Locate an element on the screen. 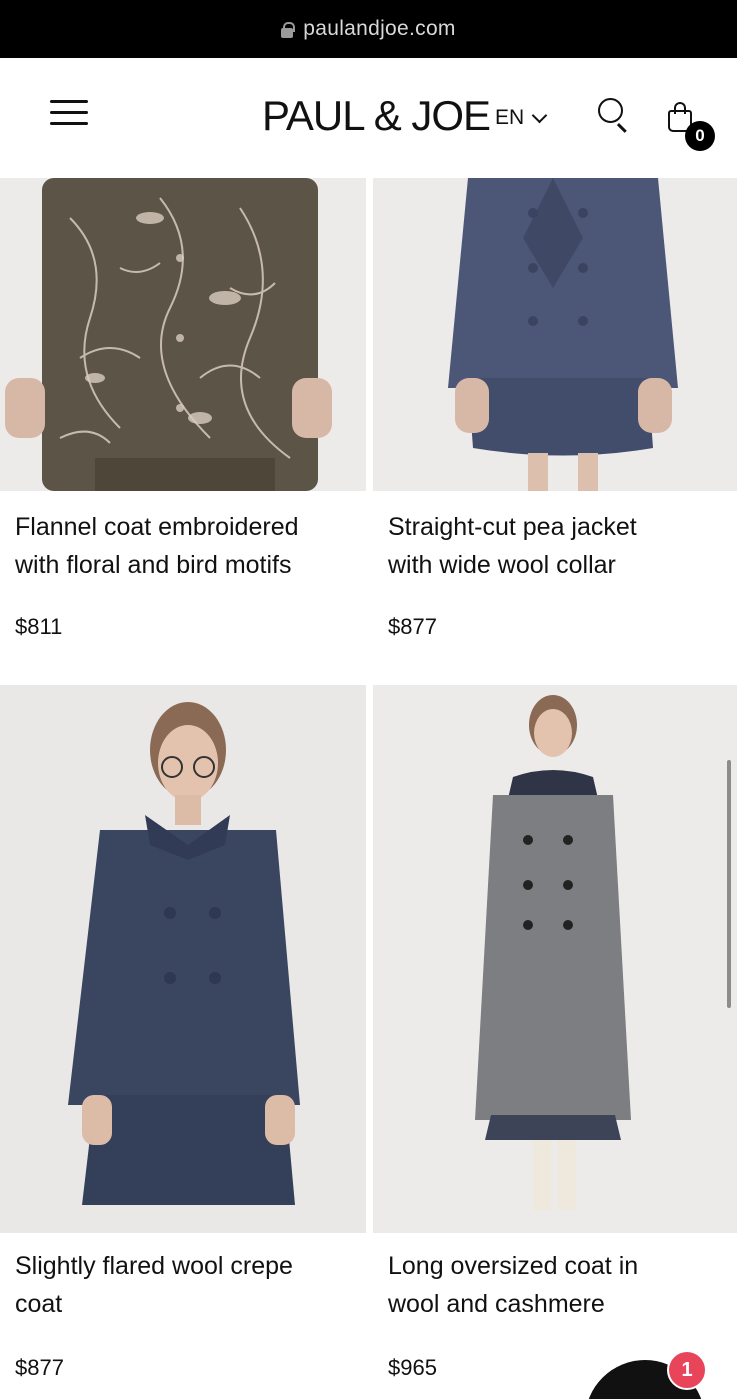 The image size is (737, 1399). search-icon is located at coordinates (610, 110).